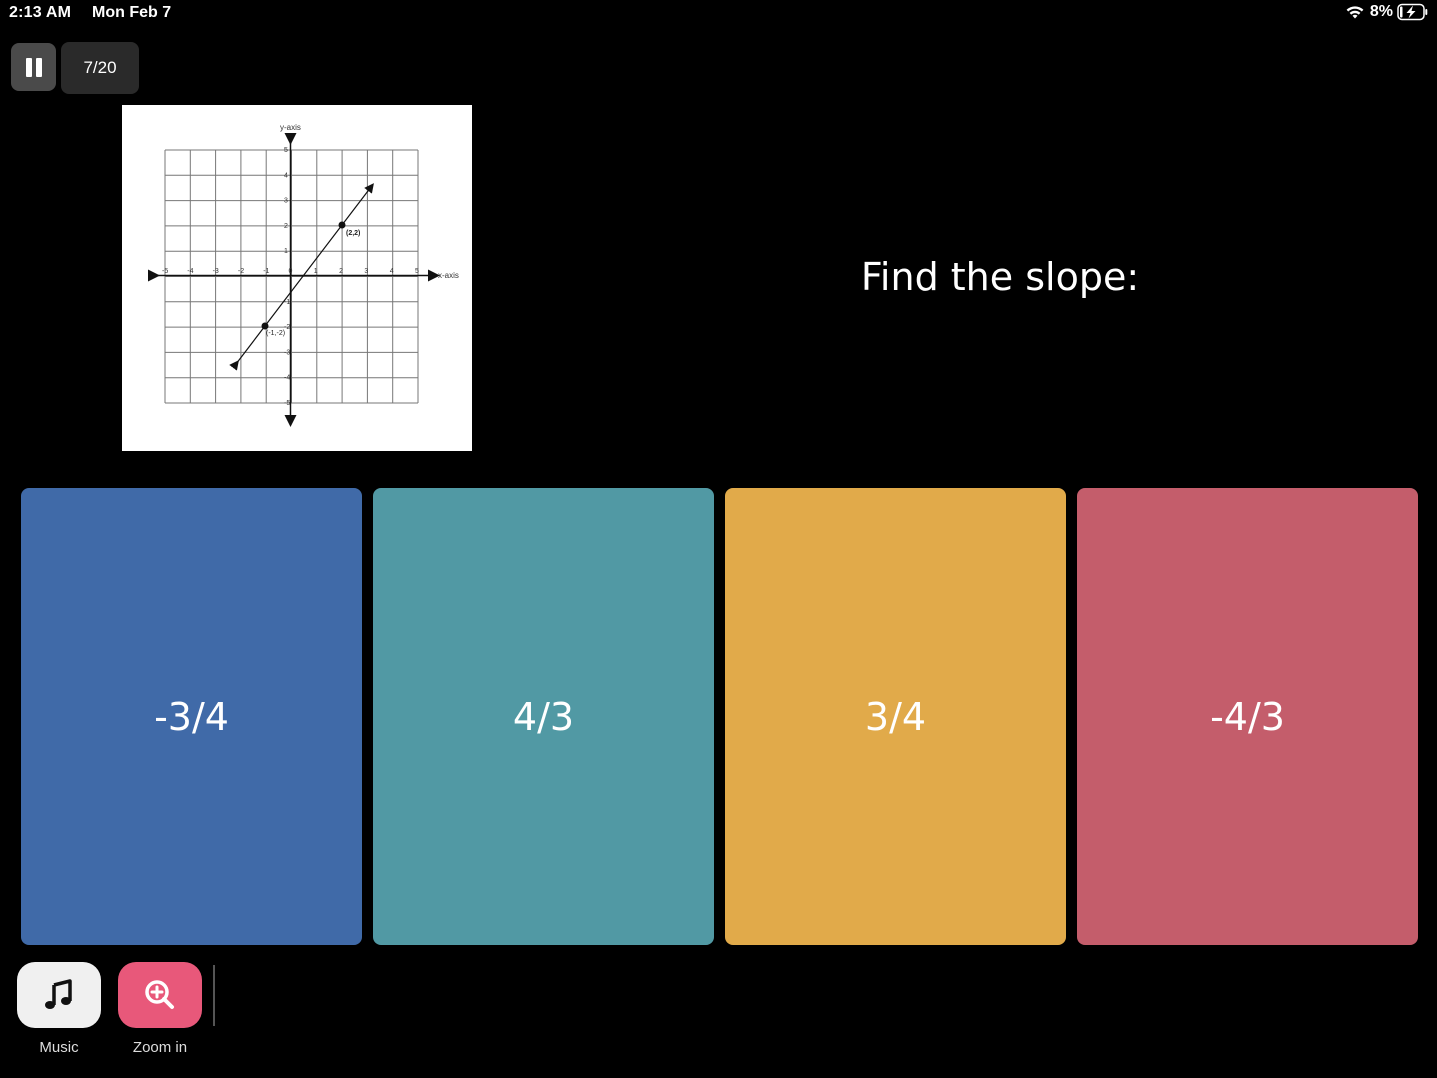 Image resolution: width=1437 pixels, height=1078 pixels. Describe the element at coordinates (286, 175) in the screenshot. I see `y-tick-label: 4` at that location.